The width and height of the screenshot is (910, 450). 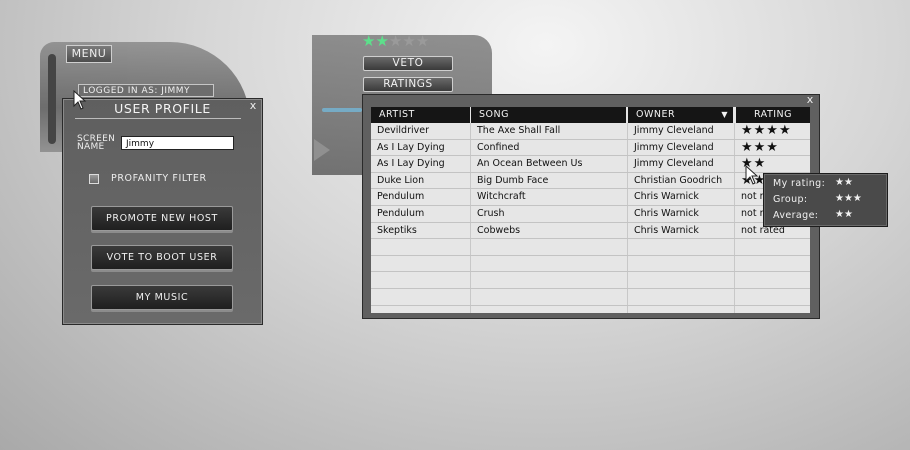 I want to click on song-cell: An Ocean Between Us, so click(x=530, y=164).